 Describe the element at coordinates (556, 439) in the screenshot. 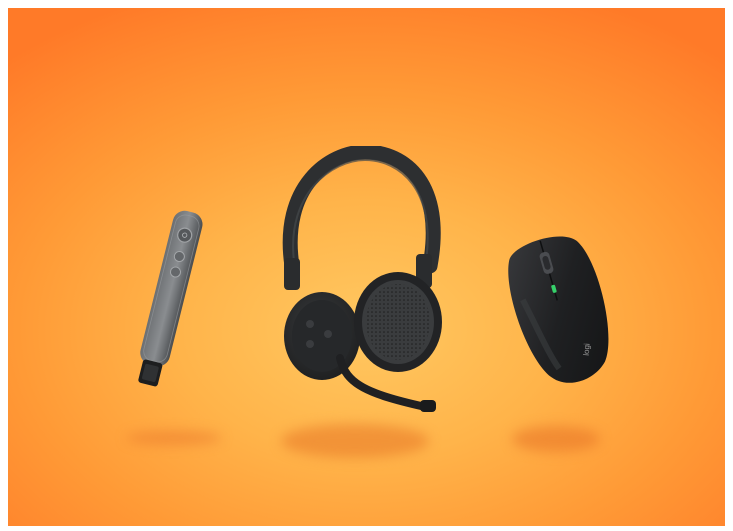

I see `mouse-shadow` at that location.